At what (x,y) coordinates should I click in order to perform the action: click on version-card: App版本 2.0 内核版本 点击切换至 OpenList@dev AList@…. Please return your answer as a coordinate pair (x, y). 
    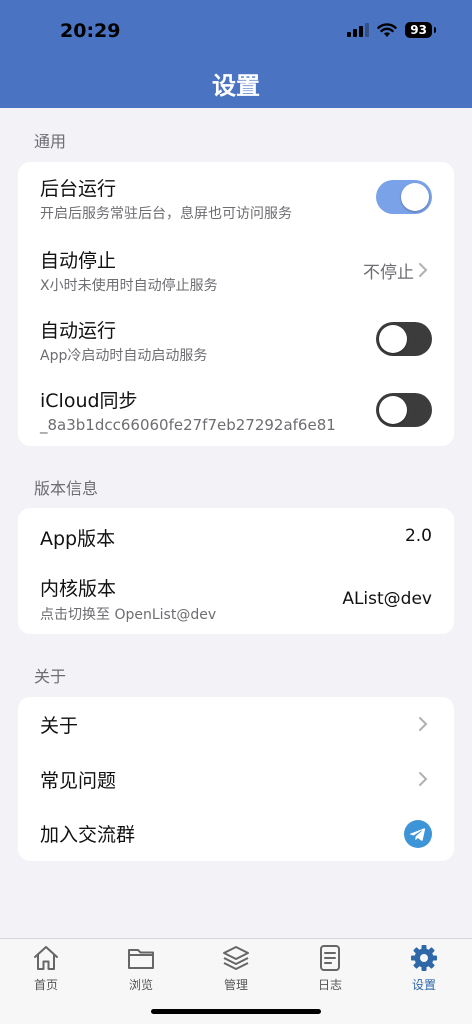
    Looking at the image, I should click on (236, 571).